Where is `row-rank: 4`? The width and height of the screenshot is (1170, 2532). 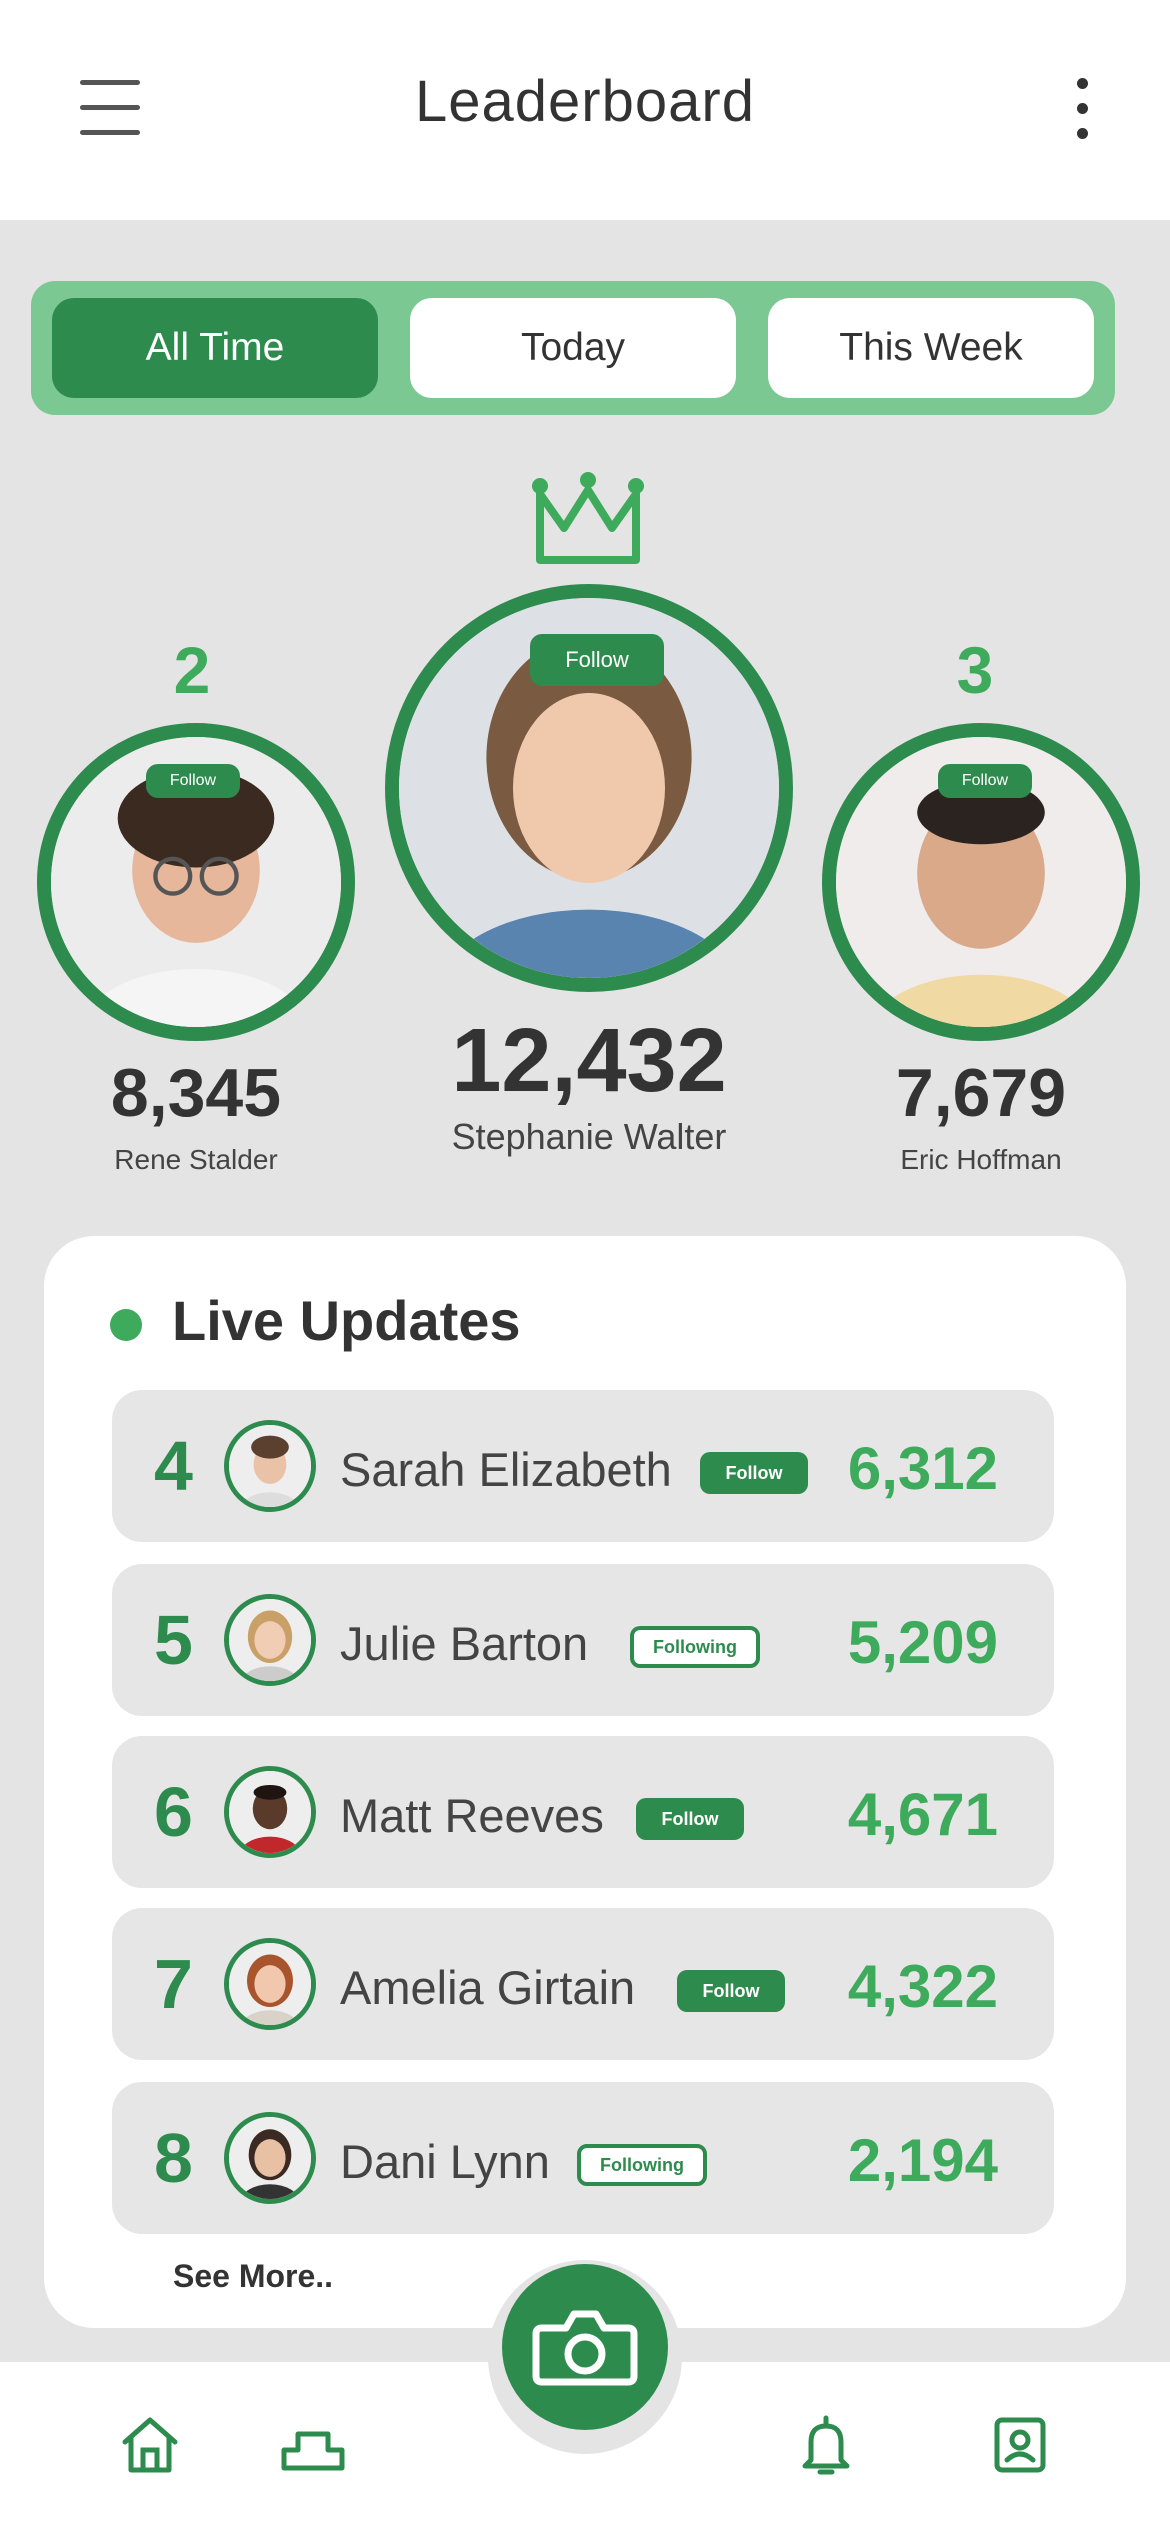
row-rank: 4 is located at coordinates (173, 1466).